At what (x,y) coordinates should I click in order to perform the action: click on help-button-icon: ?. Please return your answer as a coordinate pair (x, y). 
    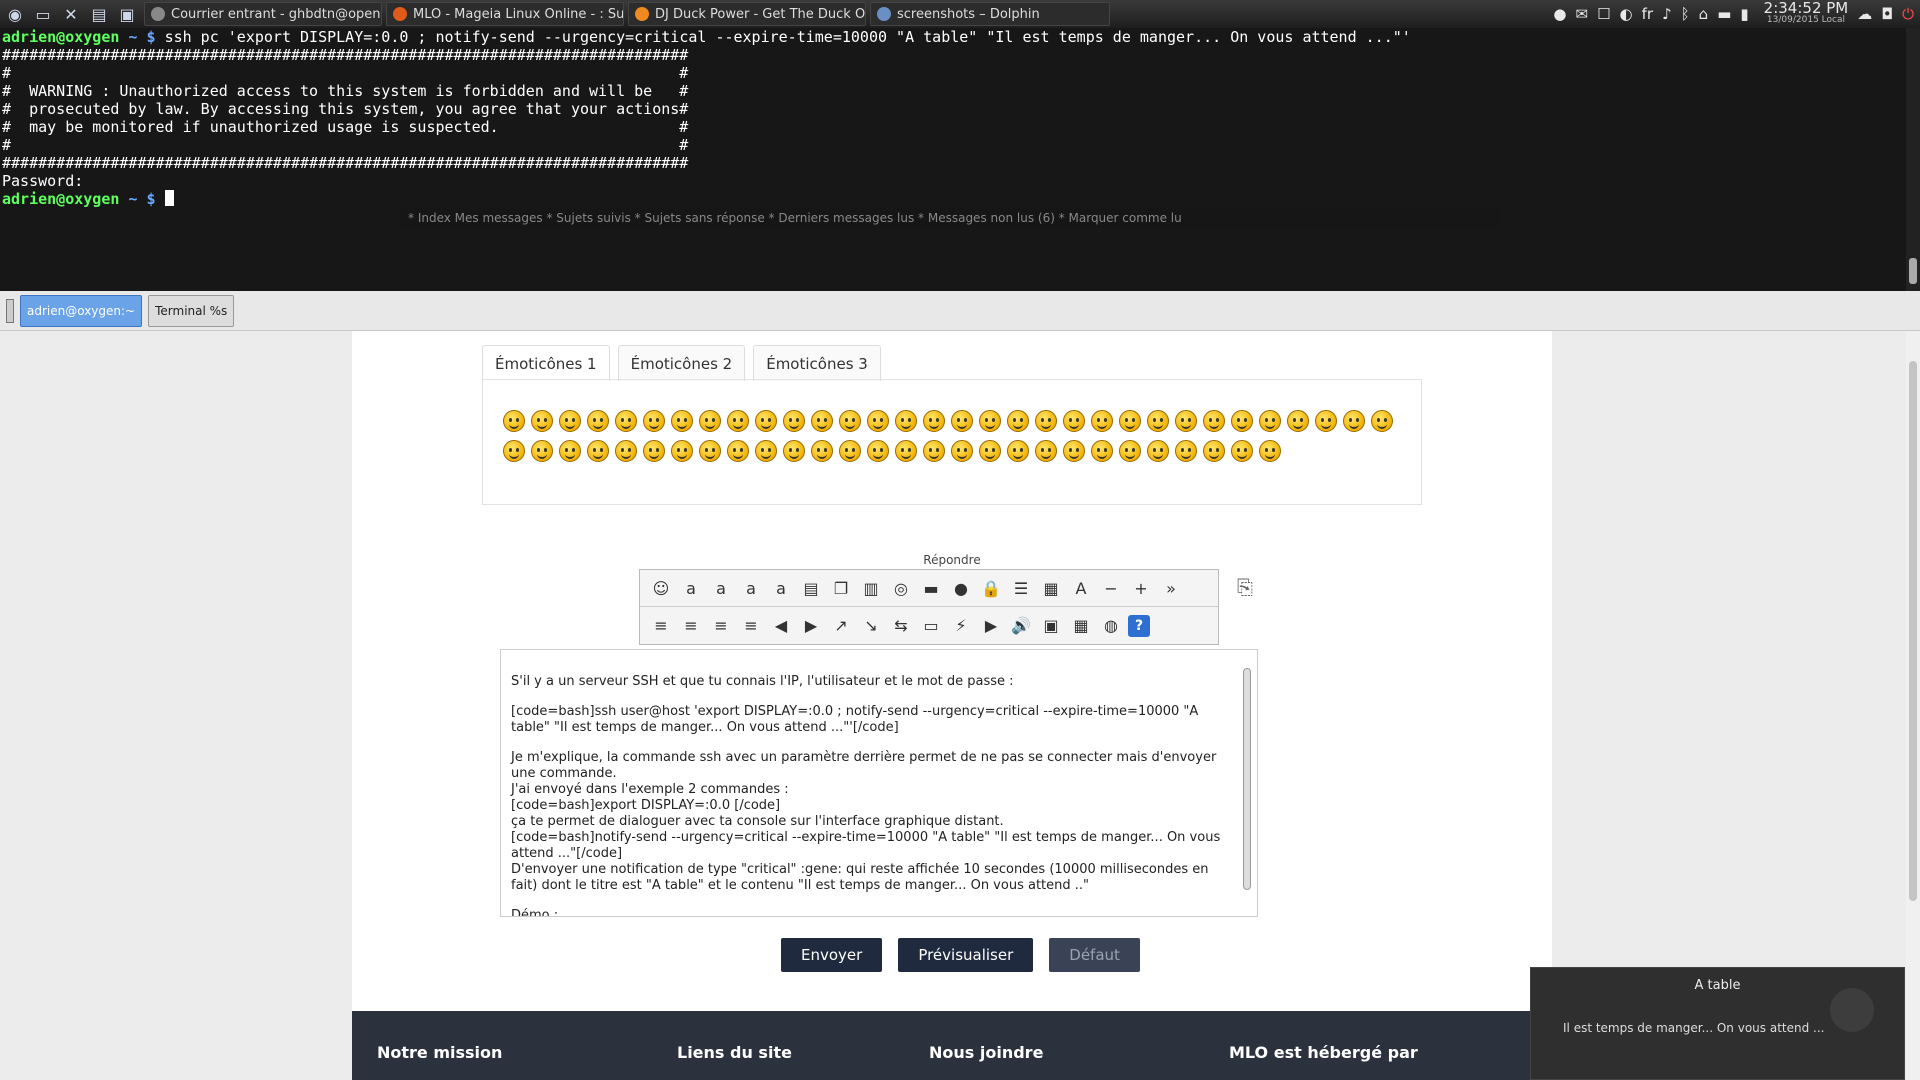
    Looking at the image, I should click on (1139, 625).